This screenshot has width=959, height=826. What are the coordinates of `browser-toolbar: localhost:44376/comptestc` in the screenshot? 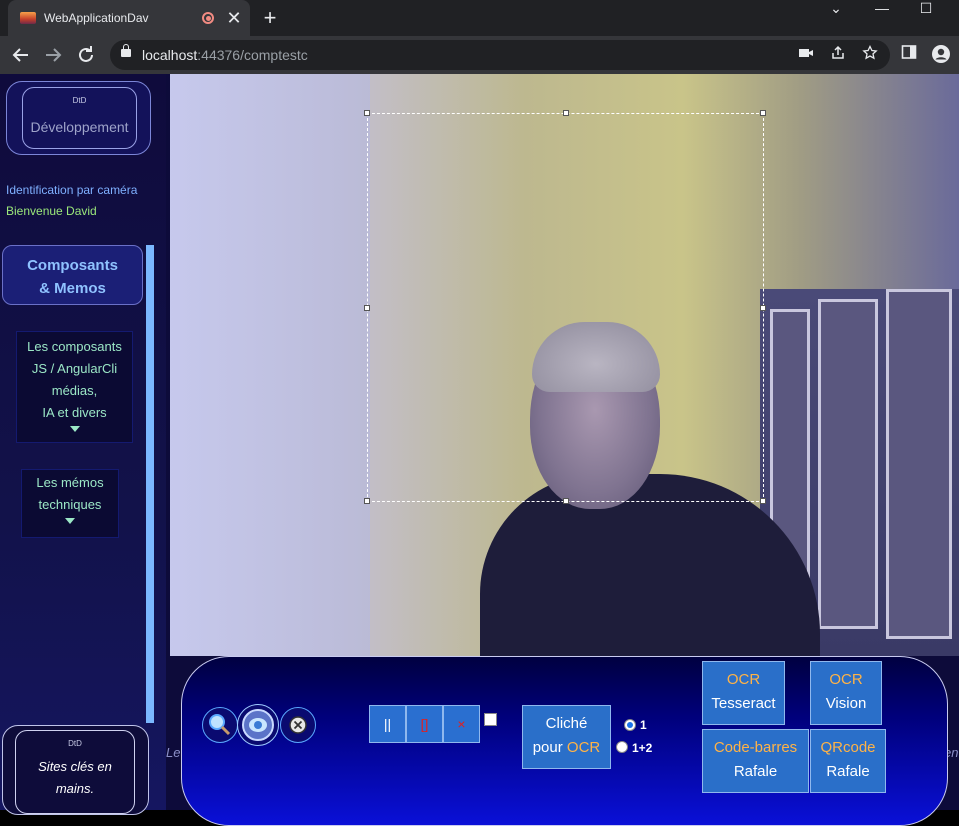 It's located at (479, 55).